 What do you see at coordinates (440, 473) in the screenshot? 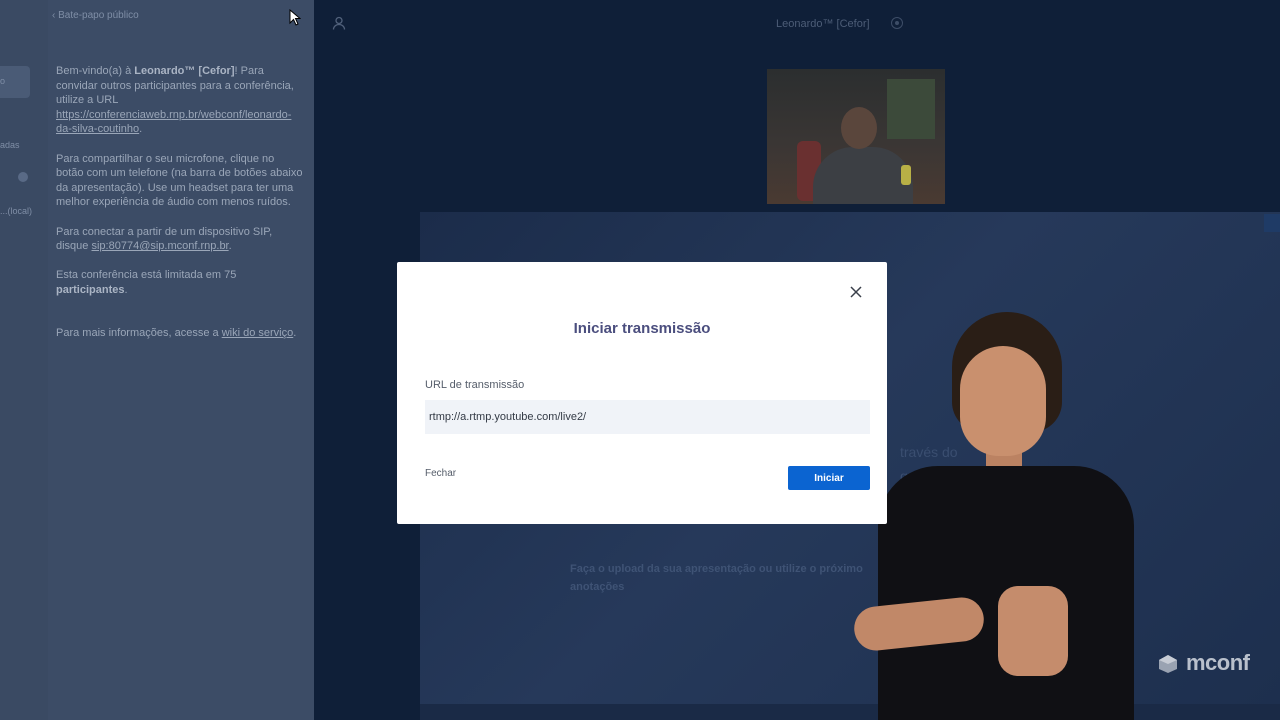
I see `close-button: Fechar` at bounding box center [440, 473].